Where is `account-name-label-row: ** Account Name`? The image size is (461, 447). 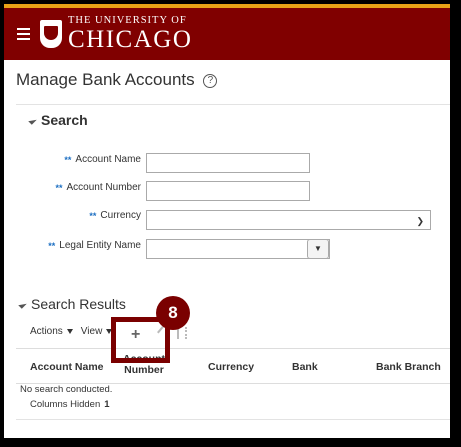 account-name-label-row: ** Account Name is located at coordinates (72, 159).